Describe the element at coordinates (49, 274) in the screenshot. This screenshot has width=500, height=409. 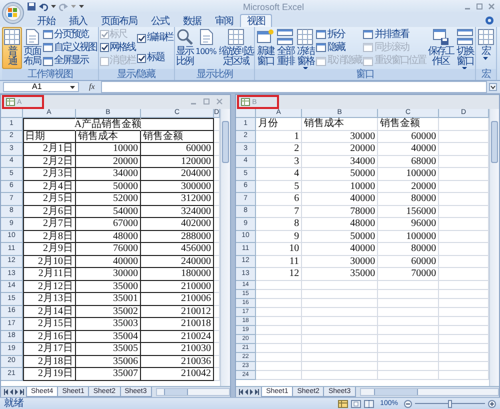
I see `table-cell: 2月11日` at that location.